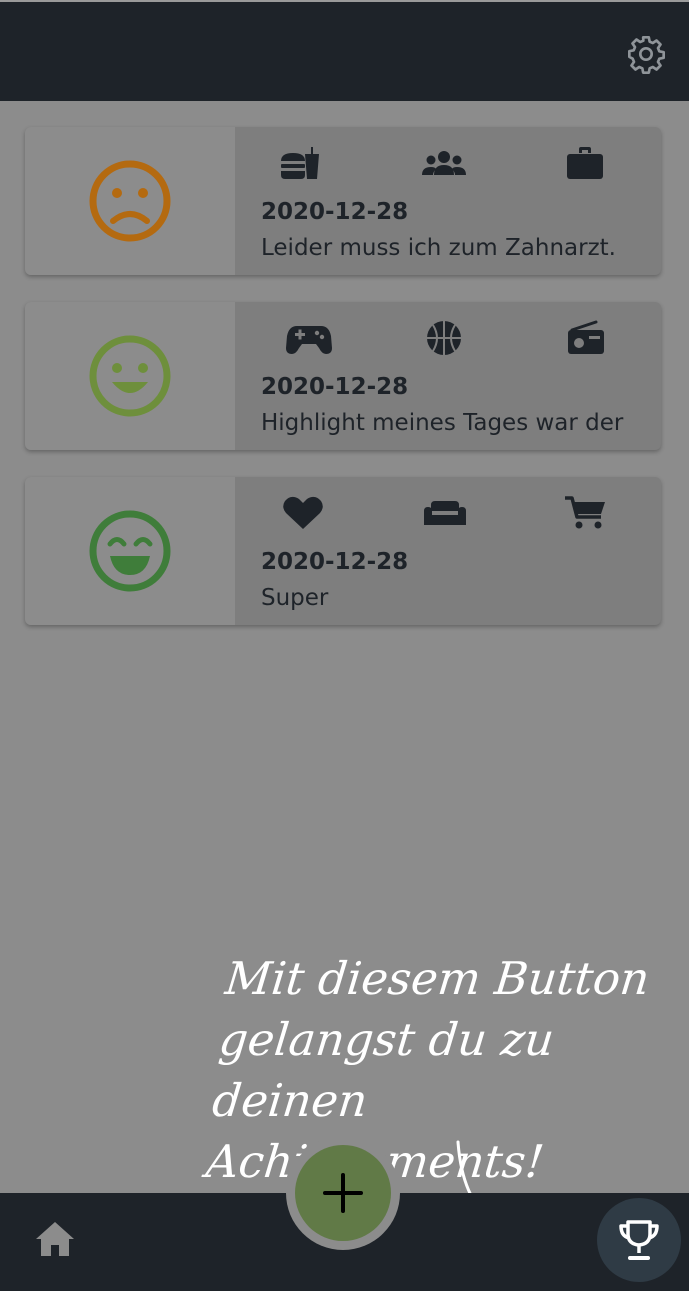  I want to click on briefcase-icon, so click(585, 163).